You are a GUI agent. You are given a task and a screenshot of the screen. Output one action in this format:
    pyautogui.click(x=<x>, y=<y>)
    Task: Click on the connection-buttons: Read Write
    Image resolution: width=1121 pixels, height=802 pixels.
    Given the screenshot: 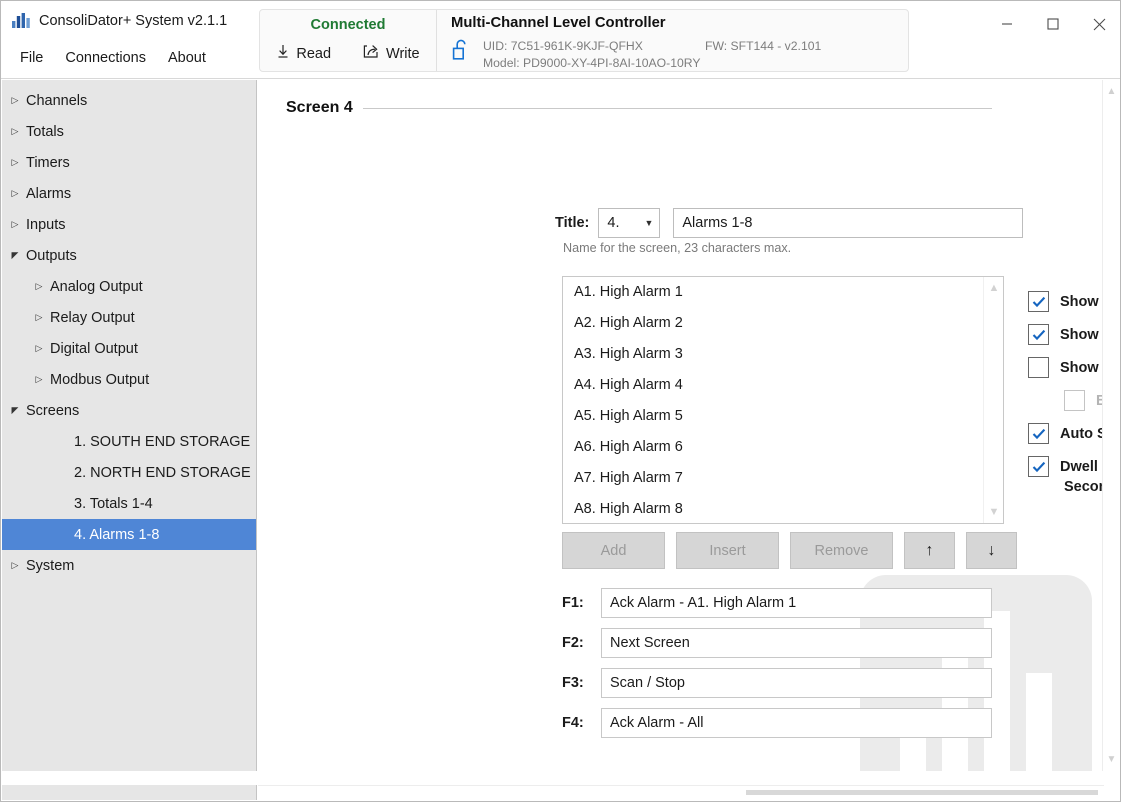 What is the action you would take?
    pyautogui.click(x=348, y=53)
    